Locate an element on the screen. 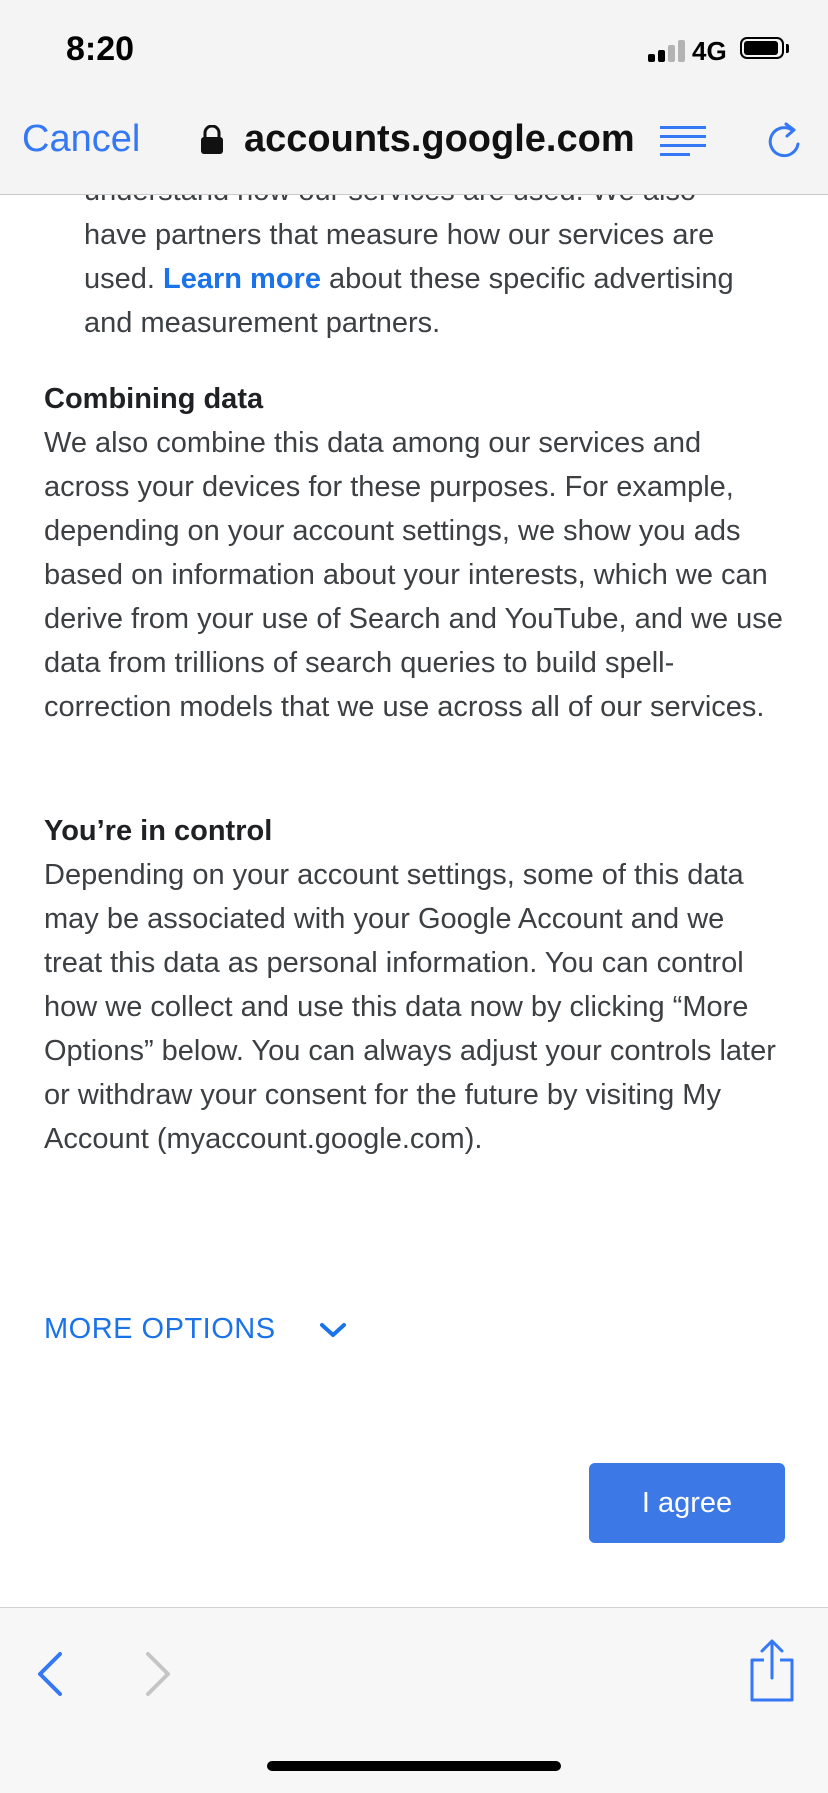 This screenshot has width=828, height=1793. forward-chevron-icon is located at coordinates (158, 1674).